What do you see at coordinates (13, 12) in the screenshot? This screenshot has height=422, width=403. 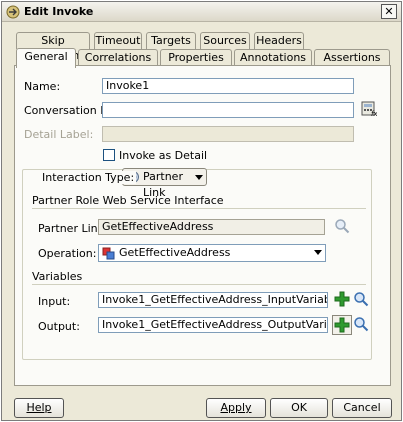 I see `invoke-icon` at bounding box center [13, 12].